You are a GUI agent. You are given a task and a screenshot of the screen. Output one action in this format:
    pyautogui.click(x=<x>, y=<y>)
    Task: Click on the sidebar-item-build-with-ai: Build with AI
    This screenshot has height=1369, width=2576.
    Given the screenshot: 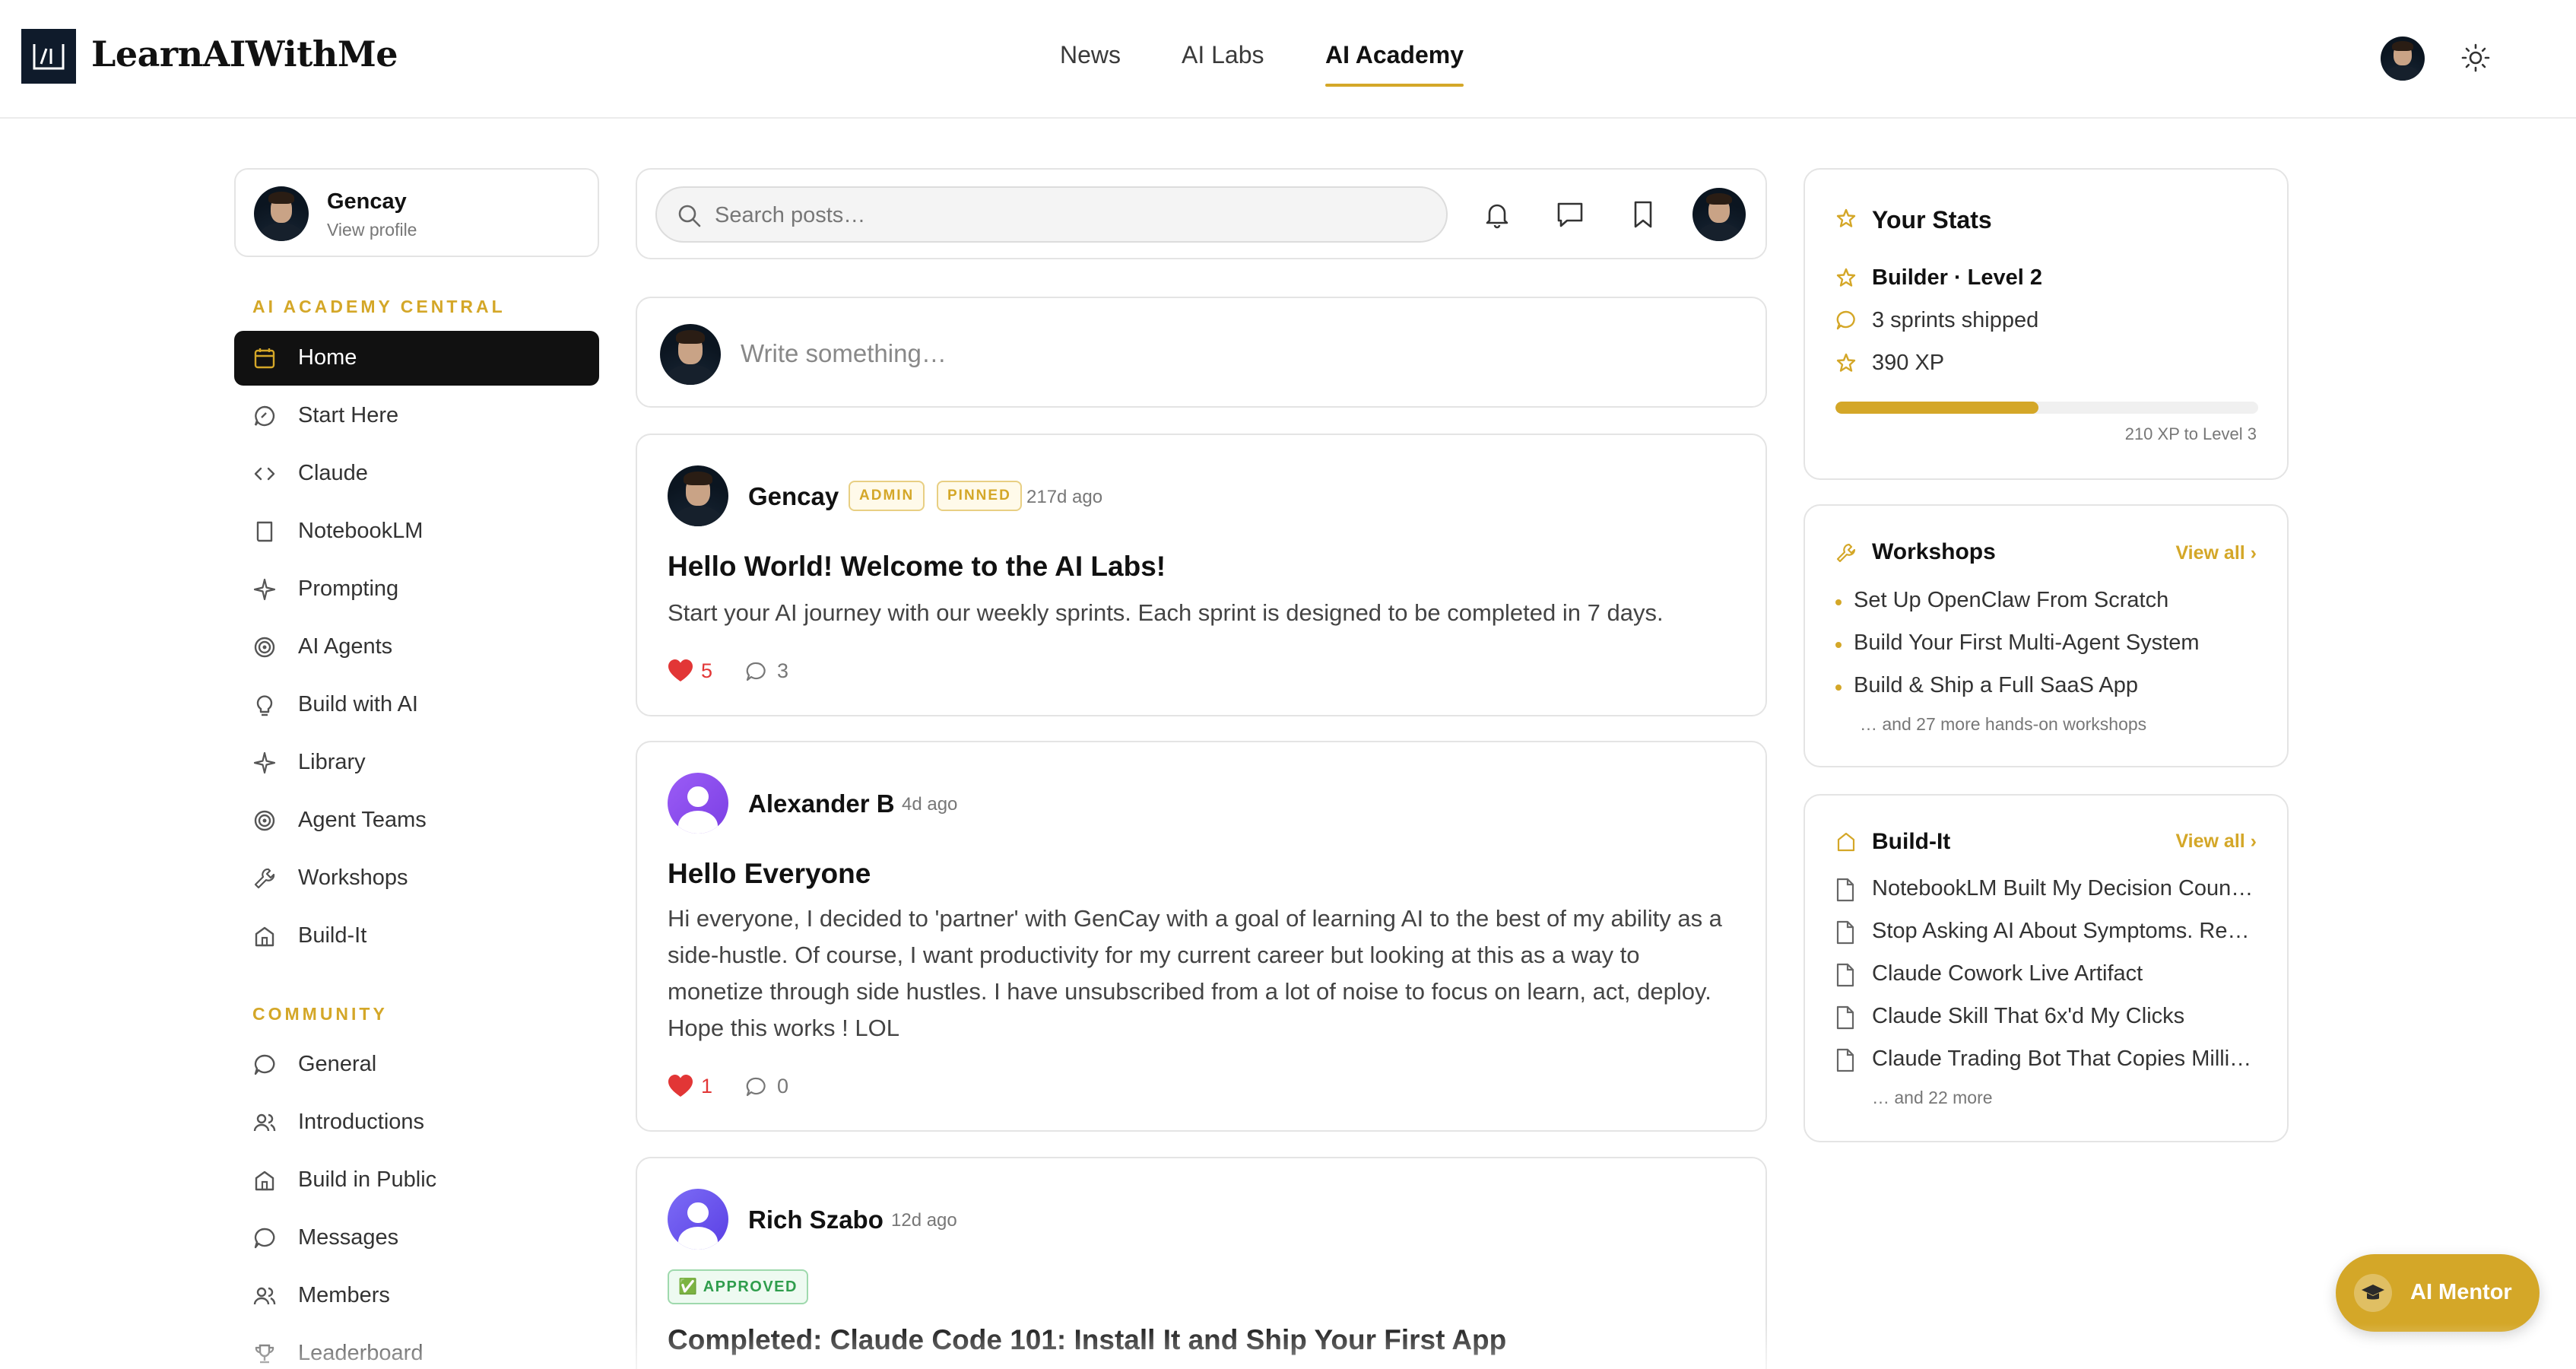 What is the action you would take?
    pyautogui.click(x=416, y=705)
    